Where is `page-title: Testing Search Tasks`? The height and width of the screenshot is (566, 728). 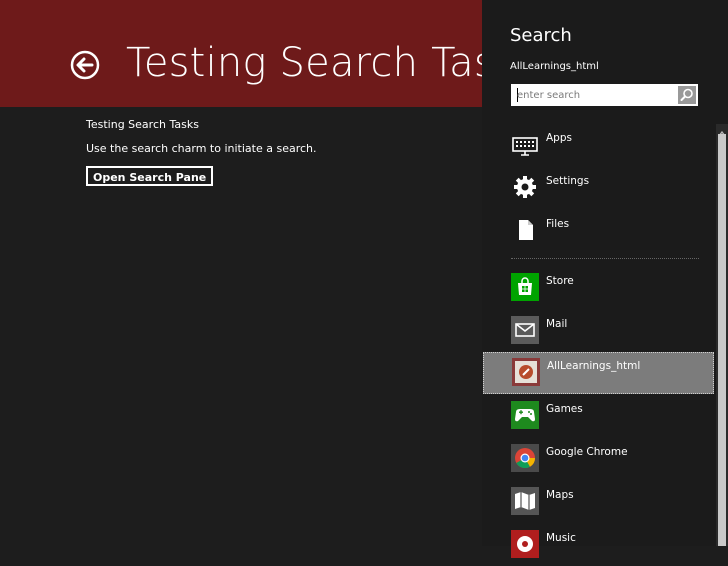 page-title: Testing Search Tasks is located at coordinates (333, 63).